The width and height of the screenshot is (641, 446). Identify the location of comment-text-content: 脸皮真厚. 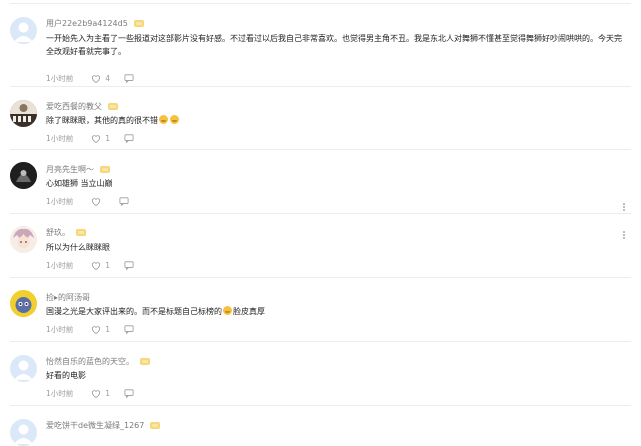
(249, 311).